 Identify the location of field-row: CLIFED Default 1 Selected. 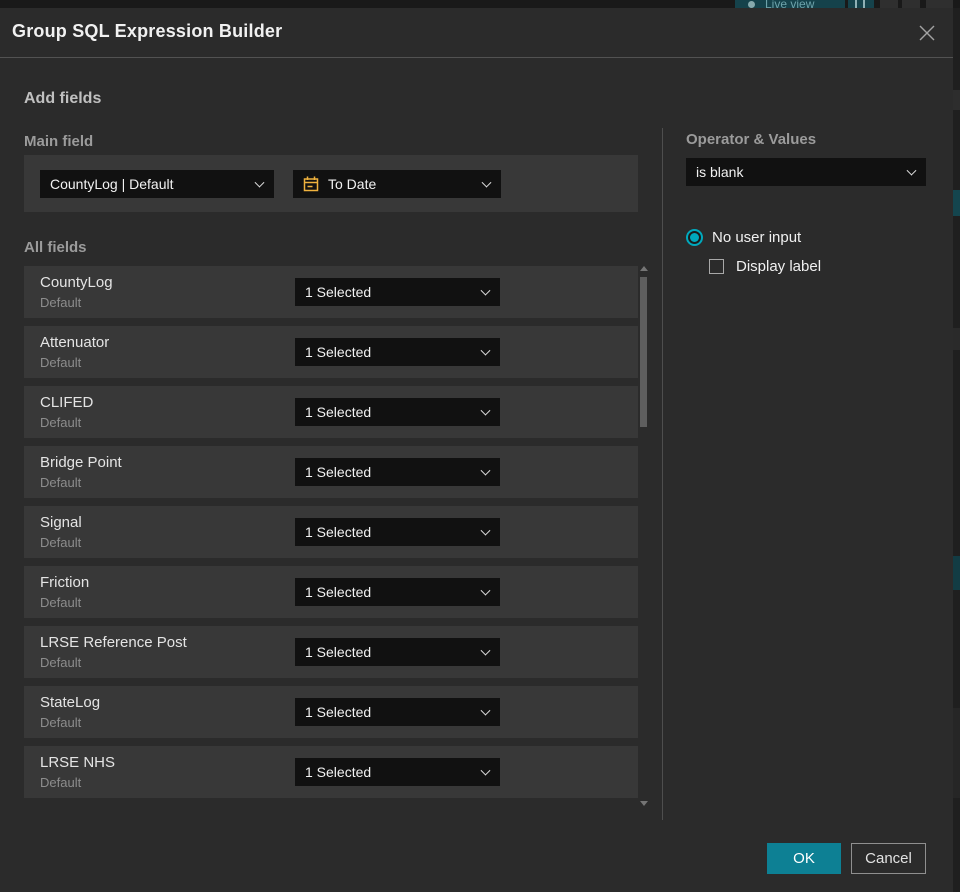
(331, 412).